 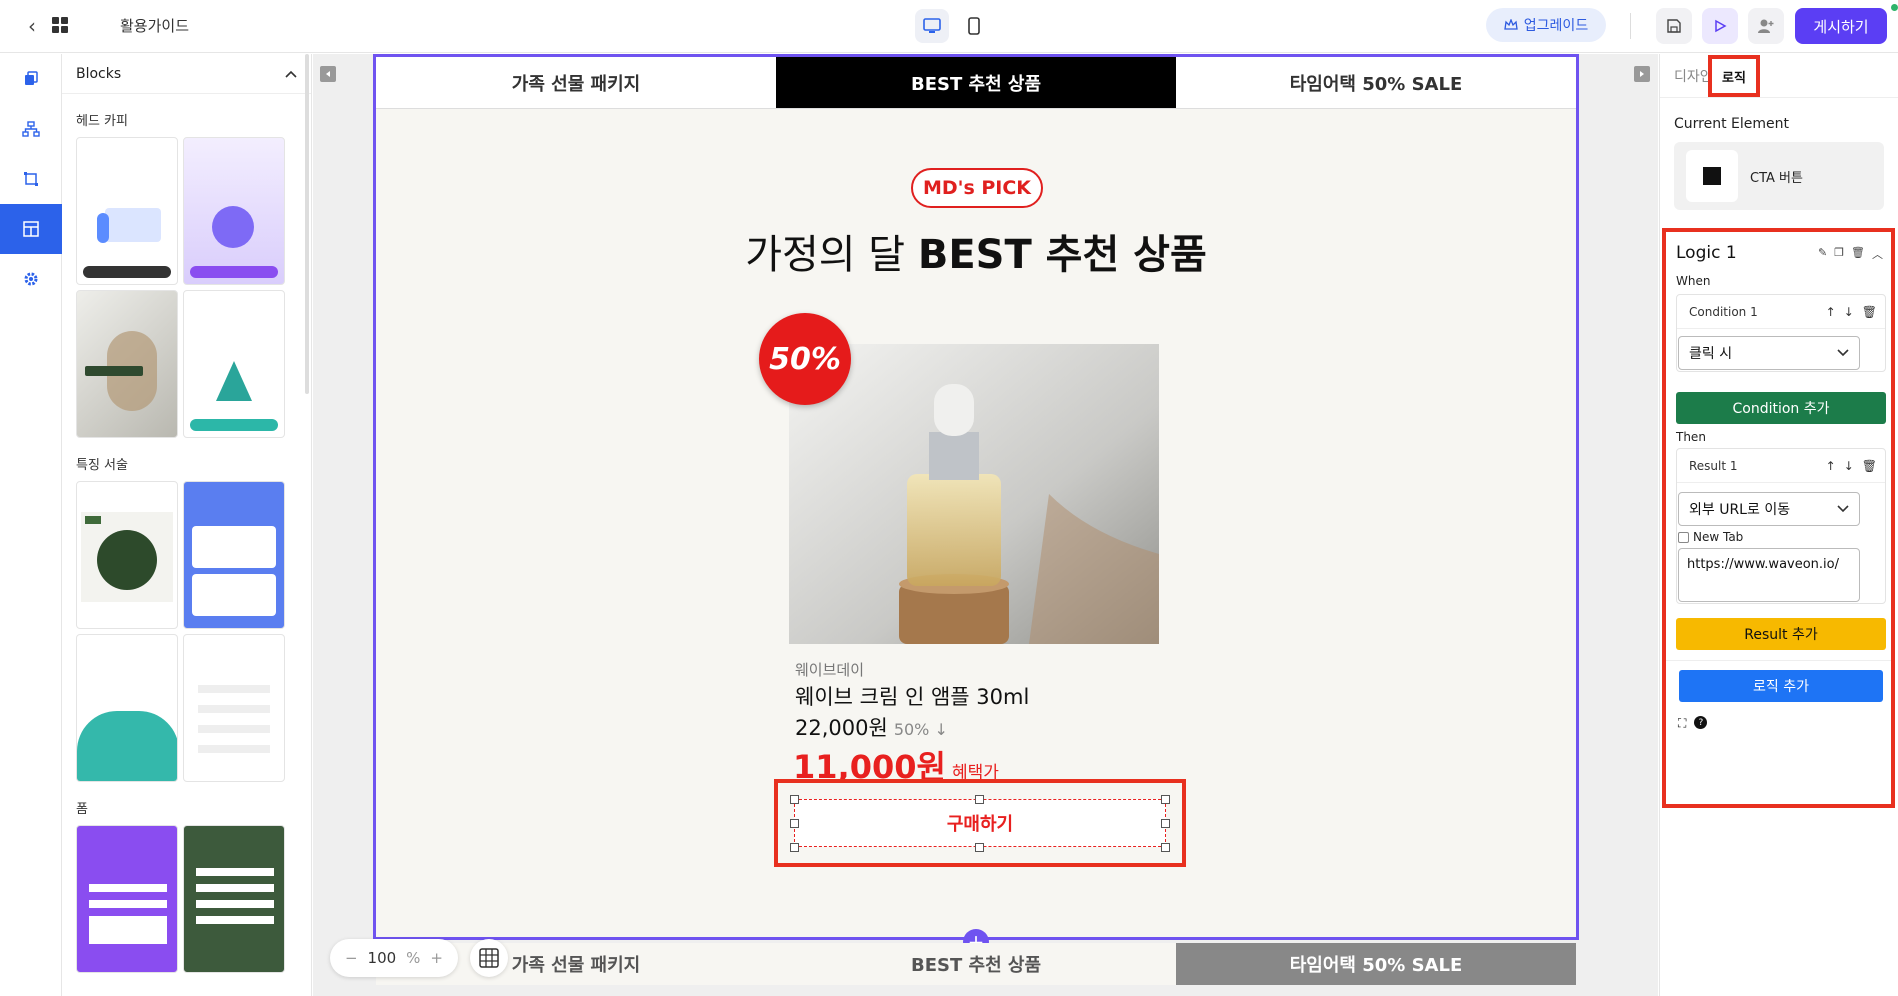 I want to click on pages-icon, so click(x=31, y=79).